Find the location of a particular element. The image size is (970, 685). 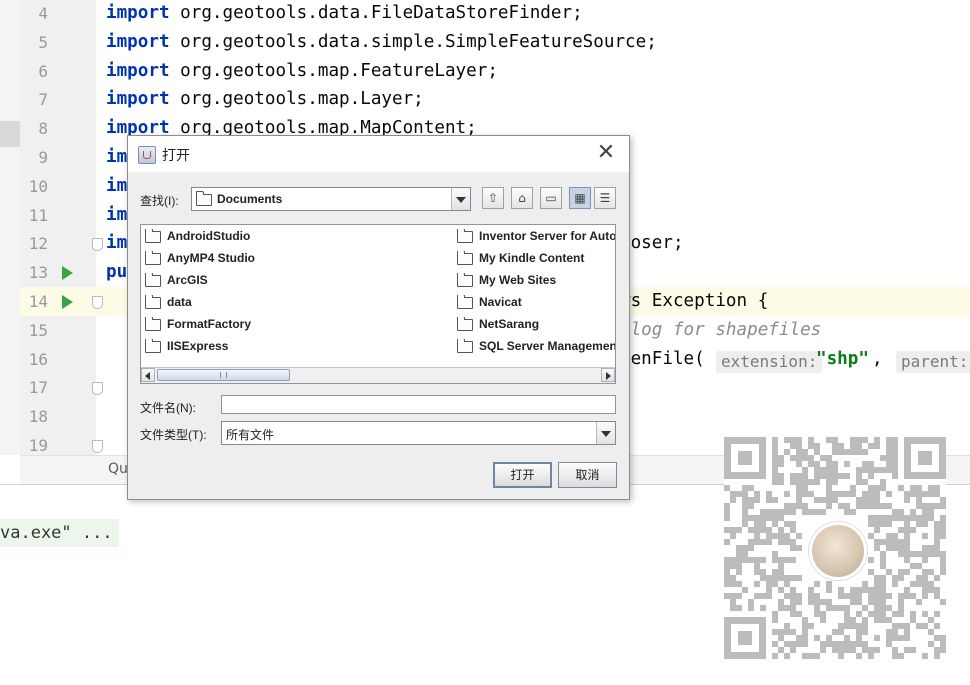

close-icon: ✕ is located at coordinates (606, 154).